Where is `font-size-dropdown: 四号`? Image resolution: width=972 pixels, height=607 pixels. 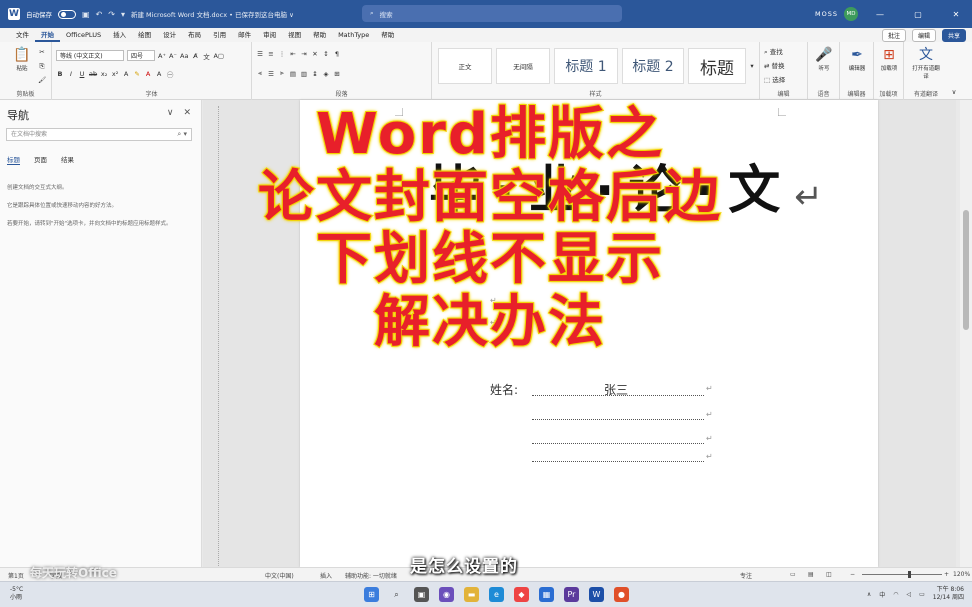 font-size-dropdown: 四号 is located at coordinates (141, 55).